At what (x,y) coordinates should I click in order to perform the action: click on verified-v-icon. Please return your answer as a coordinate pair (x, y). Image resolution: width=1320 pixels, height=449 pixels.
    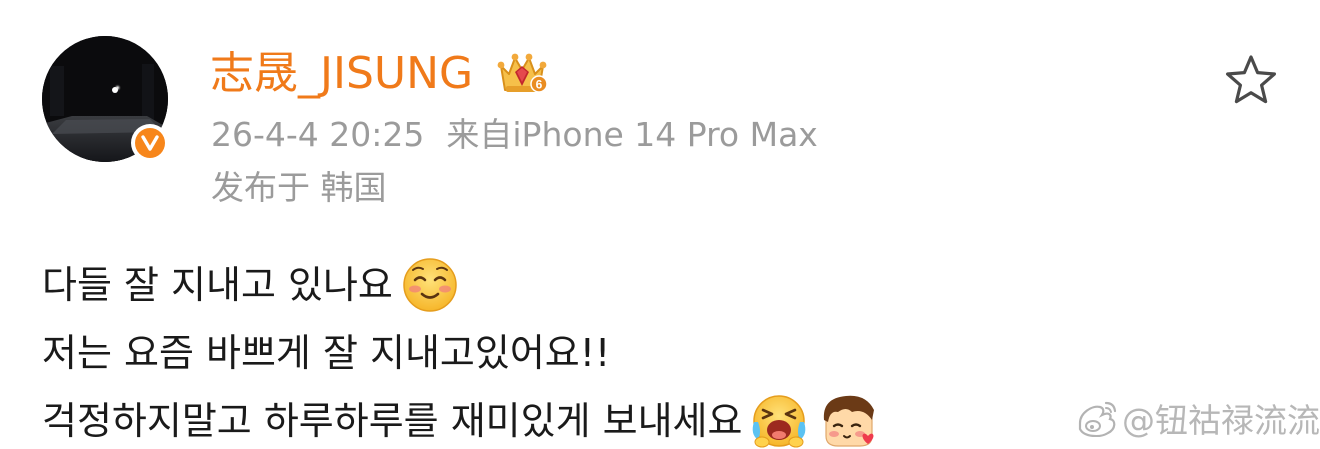
    Looking at the image, I should click on (150, 143).